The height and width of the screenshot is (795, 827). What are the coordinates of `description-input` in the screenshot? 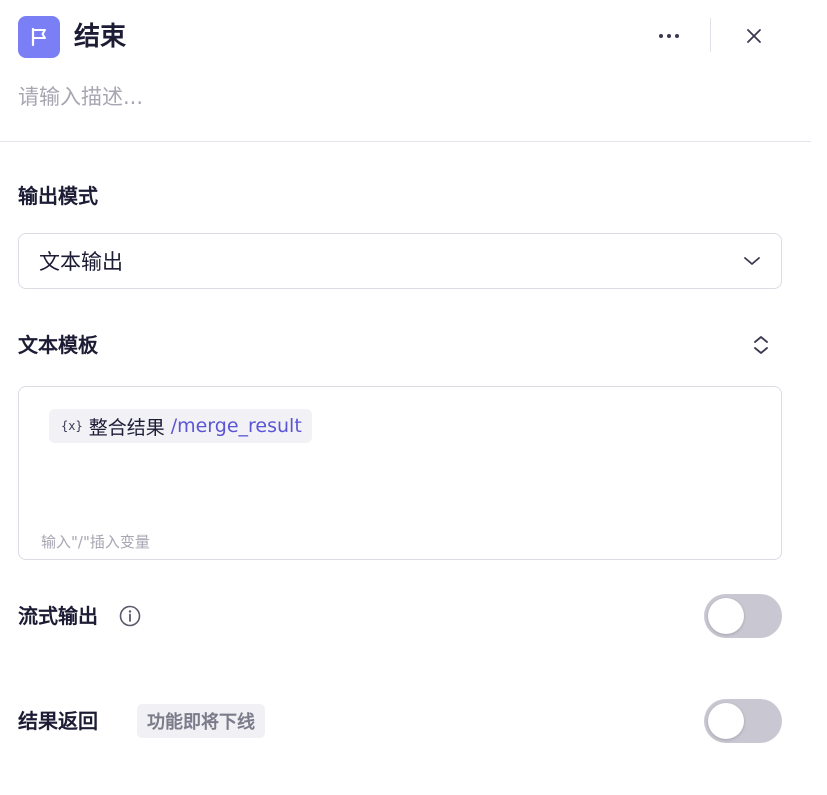 It's located at (398, 97).